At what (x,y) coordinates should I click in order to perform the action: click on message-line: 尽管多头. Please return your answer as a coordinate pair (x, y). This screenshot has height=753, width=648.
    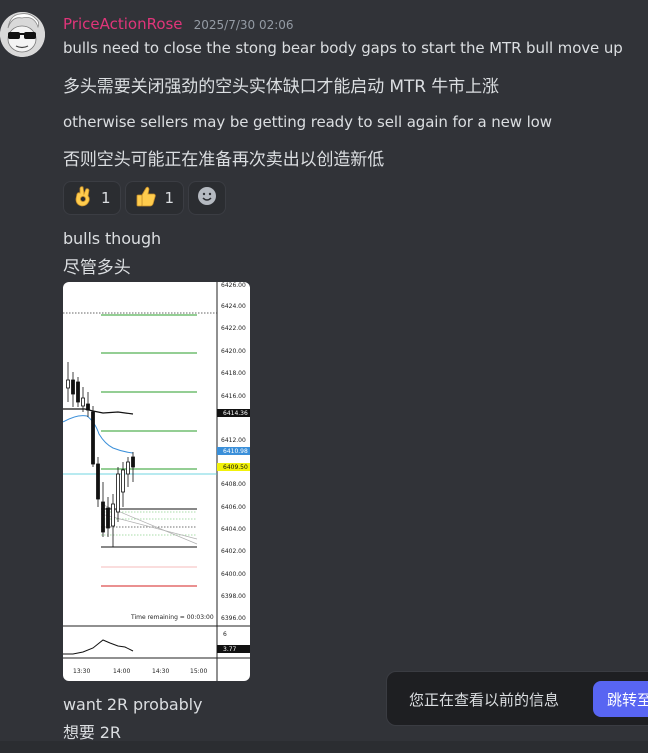
    Looking at the image, I should click on (97, 268).